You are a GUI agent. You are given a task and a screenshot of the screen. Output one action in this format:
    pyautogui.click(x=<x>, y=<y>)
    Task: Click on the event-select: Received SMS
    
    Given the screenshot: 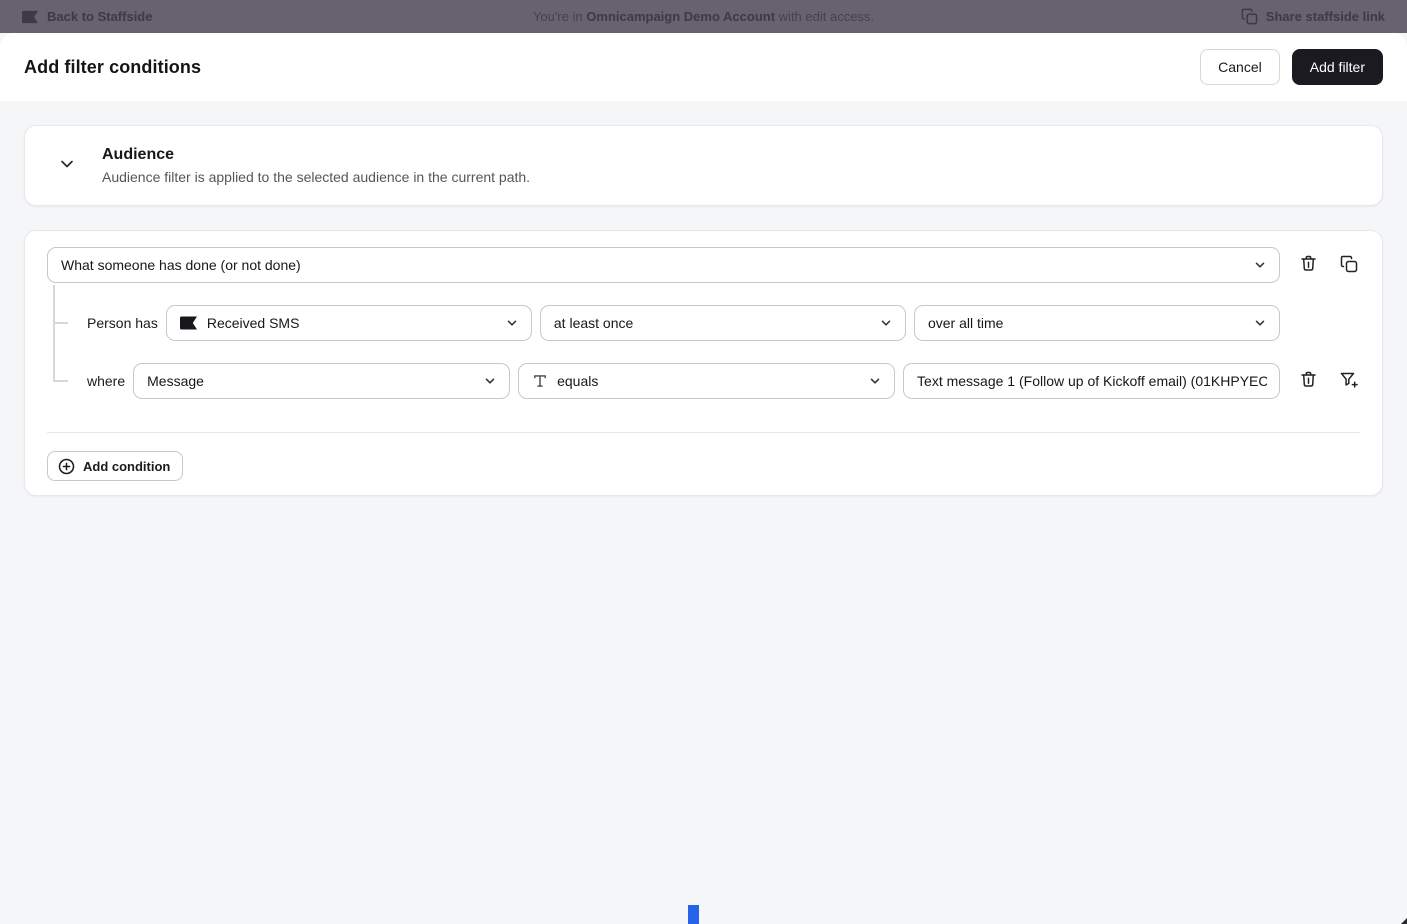 What is the action you would take?
    pyautogui.click(x=348, y=323)
    